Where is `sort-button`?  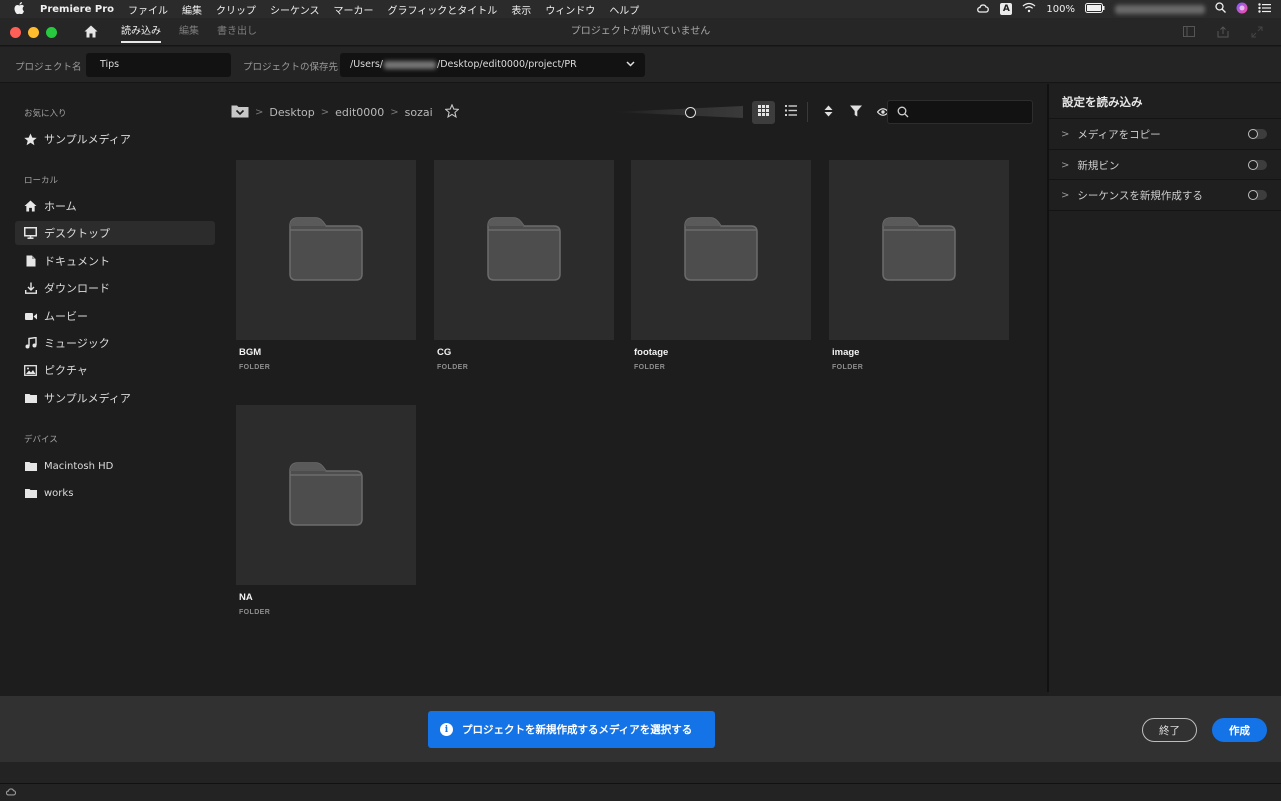 sort-button is located at coordinates (828, 112).